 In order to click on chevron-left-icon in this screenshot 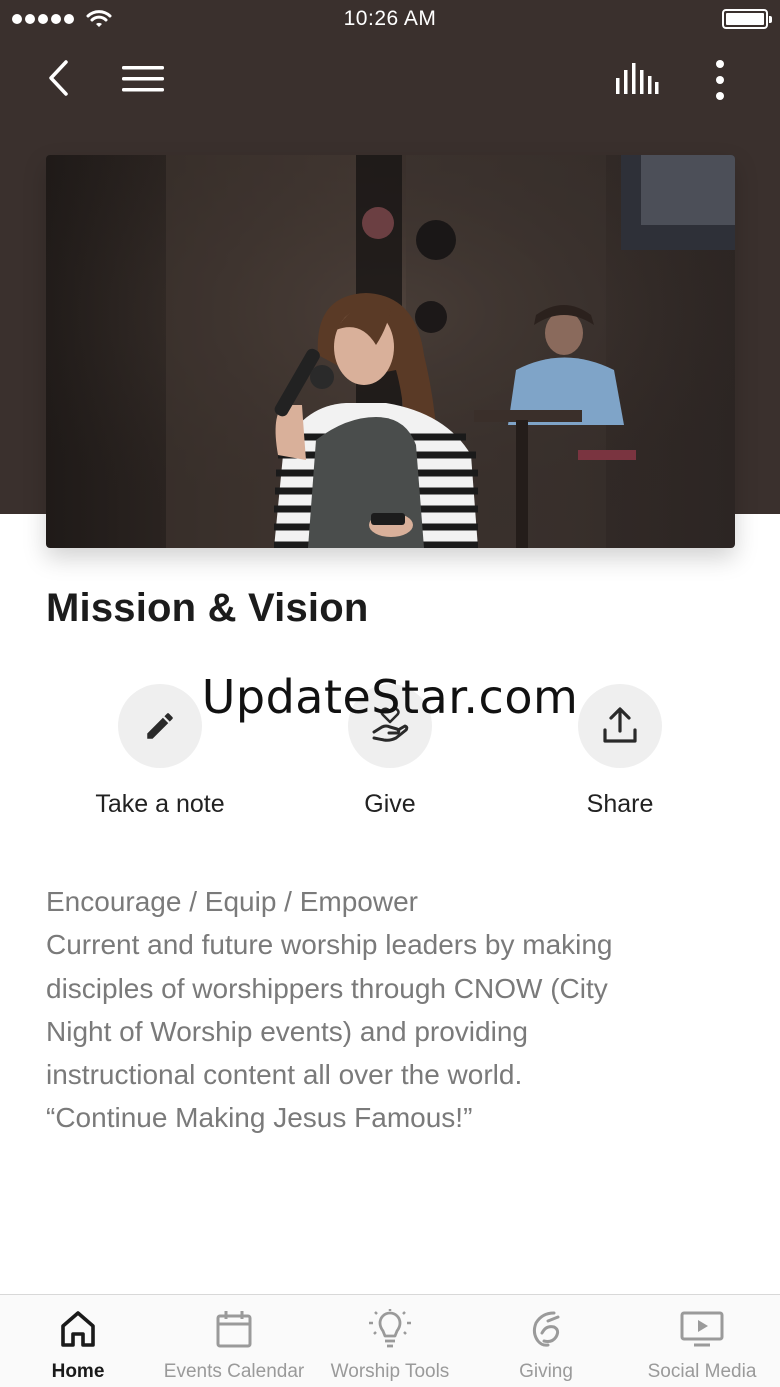, I will do `click(58, 78)`.